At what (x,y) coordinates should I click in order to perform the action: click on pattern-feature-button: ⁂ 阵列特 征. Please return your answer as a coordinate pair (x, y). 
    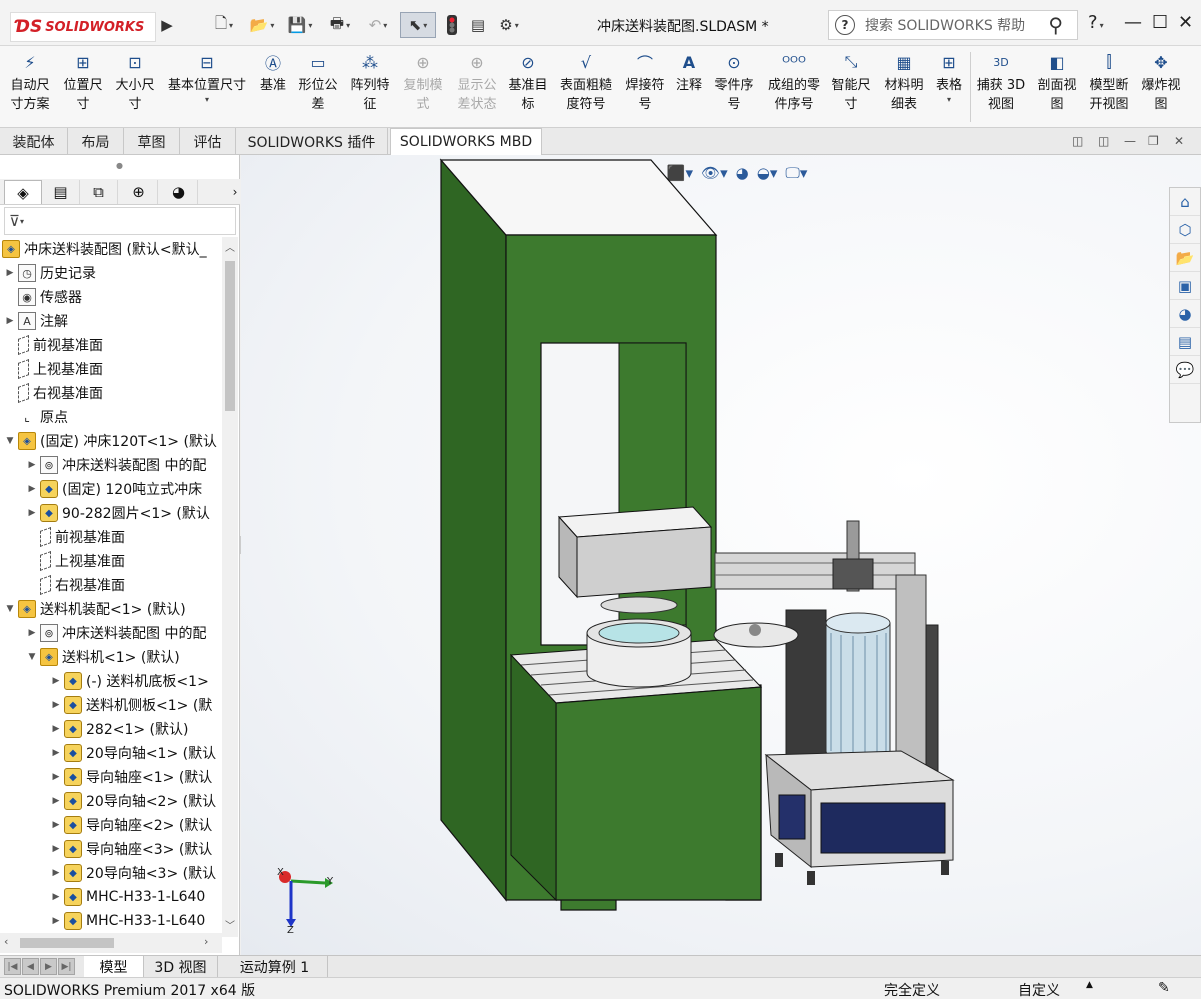
    Looking at the image, I should click on (370, 87).